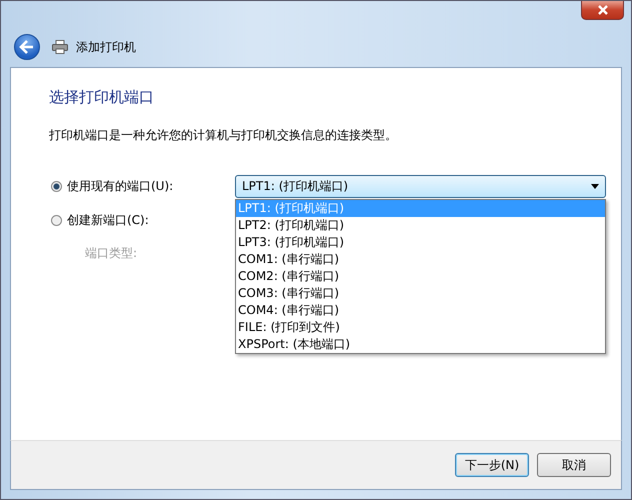 The width and height of the screenshot is (632, 500). I want to click on close-icon, so click(603, 10).